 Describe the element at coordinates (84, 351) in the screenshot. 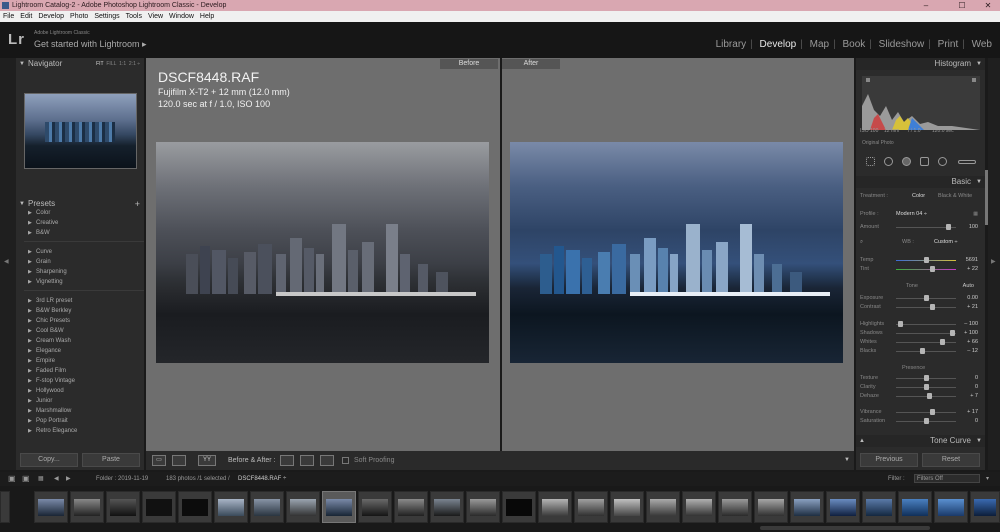

I see `preset-group: ▶ Elegance` at that location.